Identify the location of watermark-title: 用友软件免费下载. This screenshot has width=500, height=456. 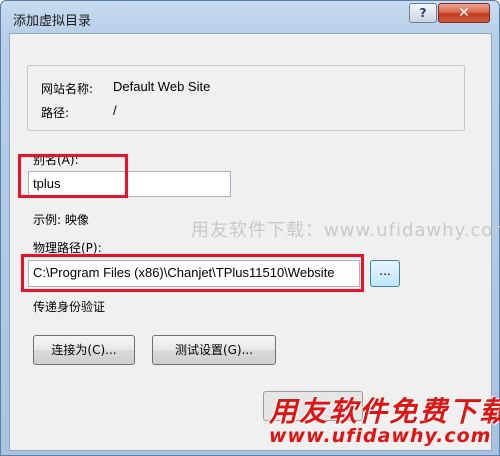
(384, 411).